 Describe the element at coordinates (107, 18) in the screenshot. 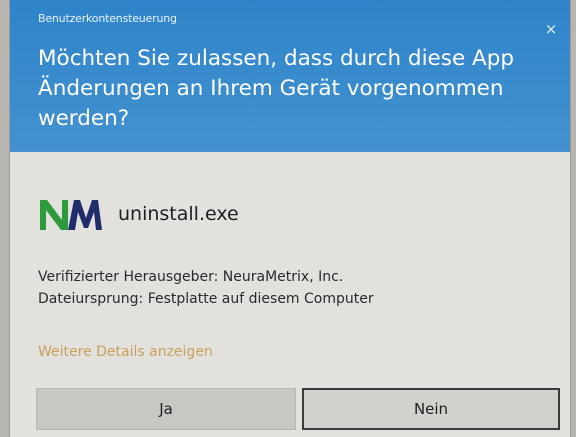

I see `window-title: Benutzerkontensteuerung` at that location.